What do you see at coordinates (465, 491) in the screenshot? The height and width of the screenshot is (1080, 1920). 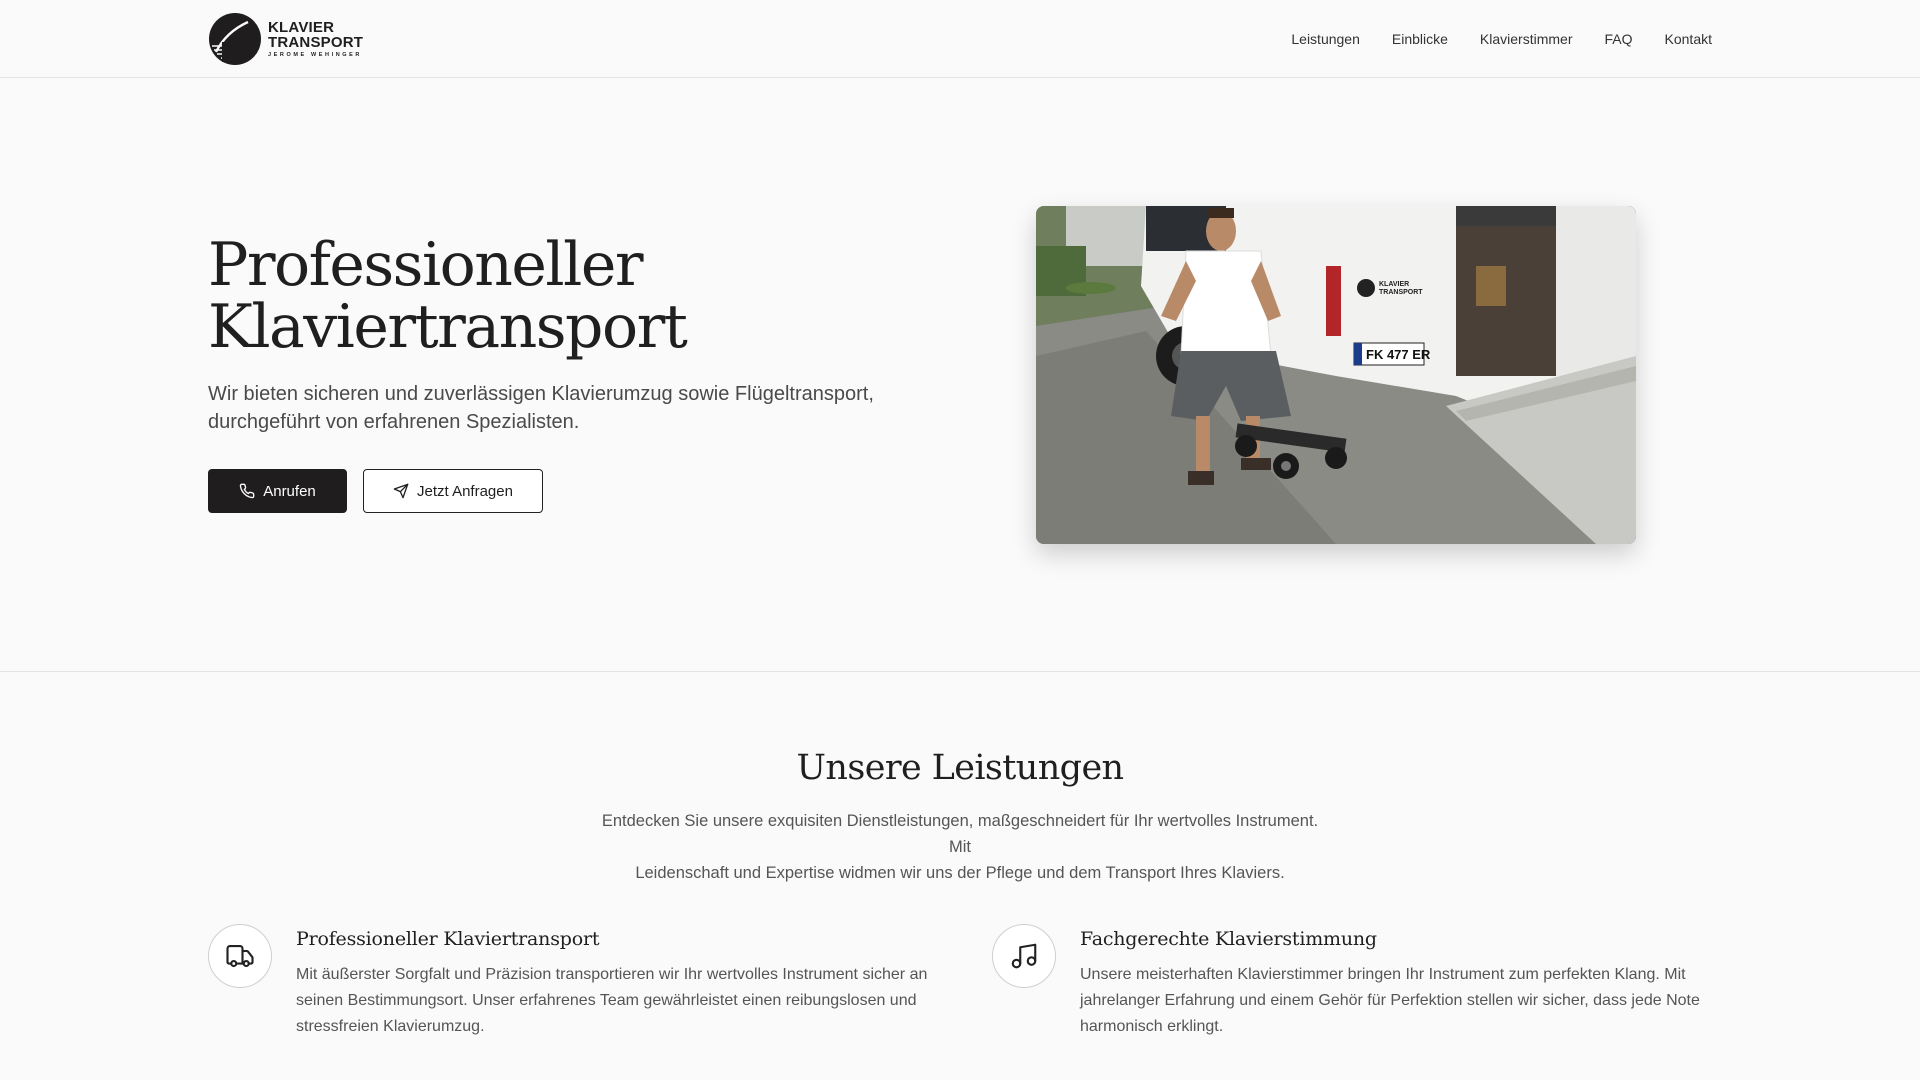 I see `request-button-label: Jetzt Anfragen` at bounding box center [465, 491].